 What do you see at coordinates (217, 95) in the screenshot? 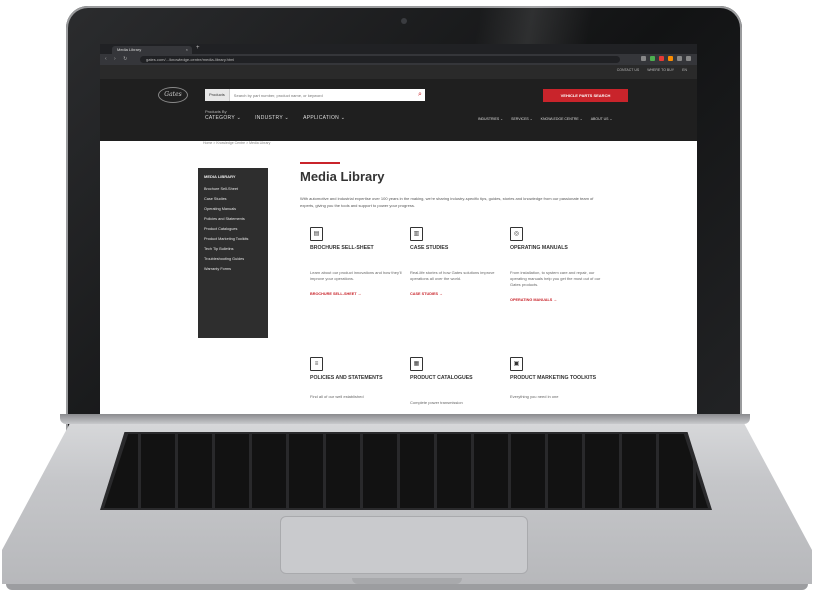
I see `search-category-select: Products` at bounding box center [217, 95].